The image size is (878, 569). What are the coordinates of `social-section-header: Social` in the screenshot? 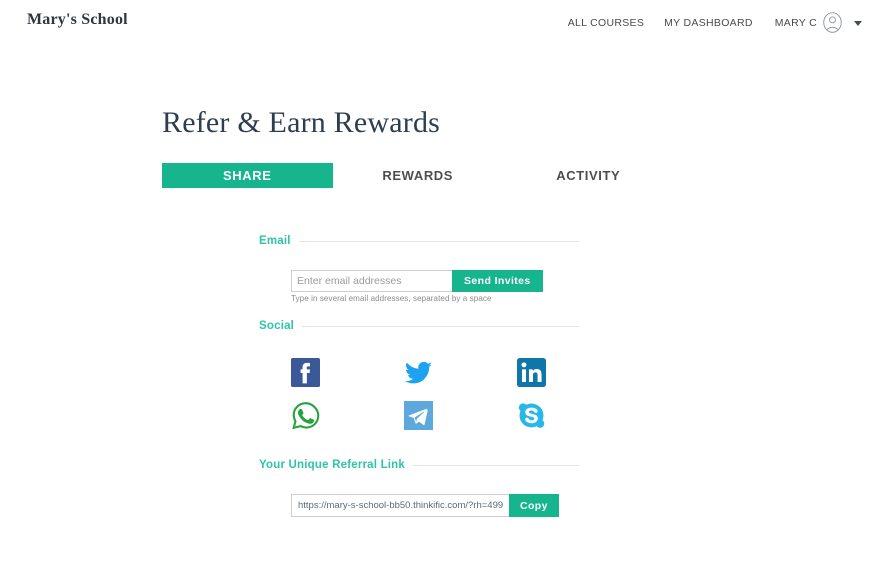 It's located at (419, 326).